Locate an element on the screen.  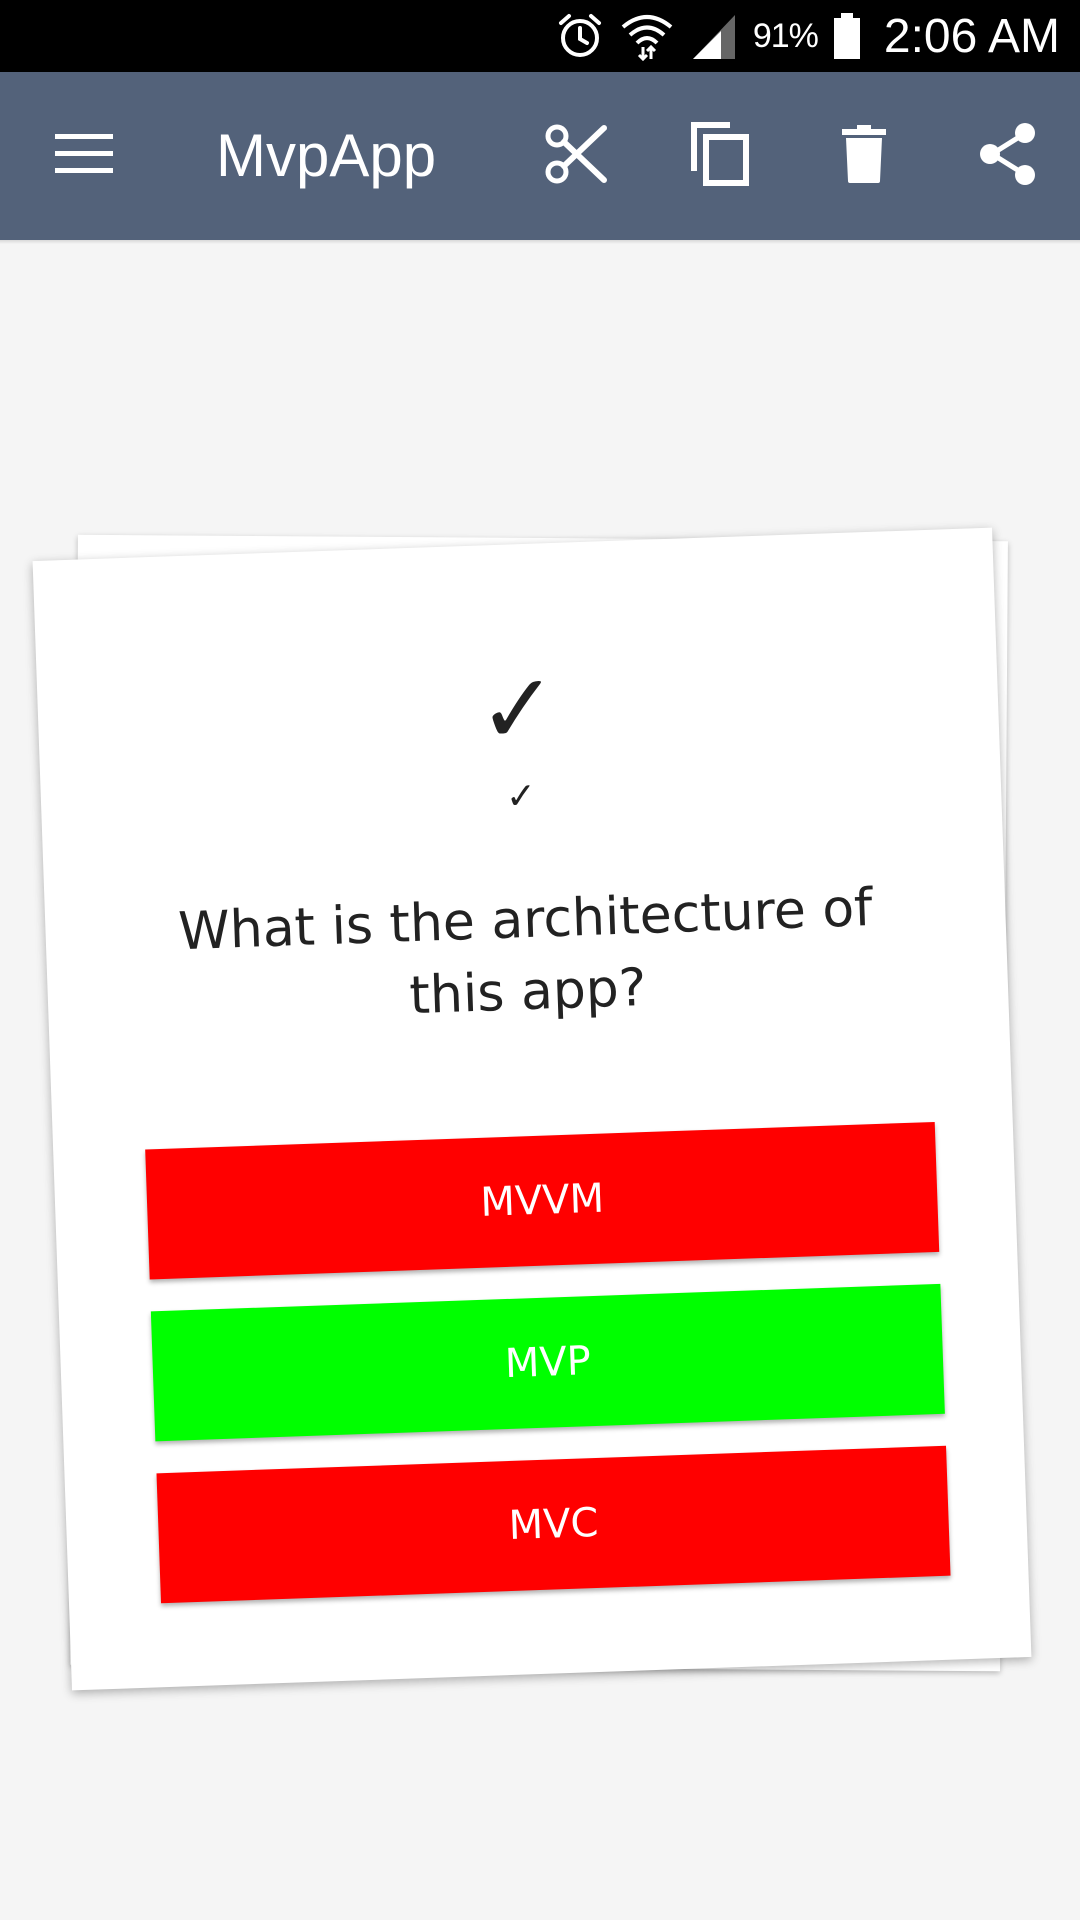
battery-percent: 91% is located at coordinates (785, 35).